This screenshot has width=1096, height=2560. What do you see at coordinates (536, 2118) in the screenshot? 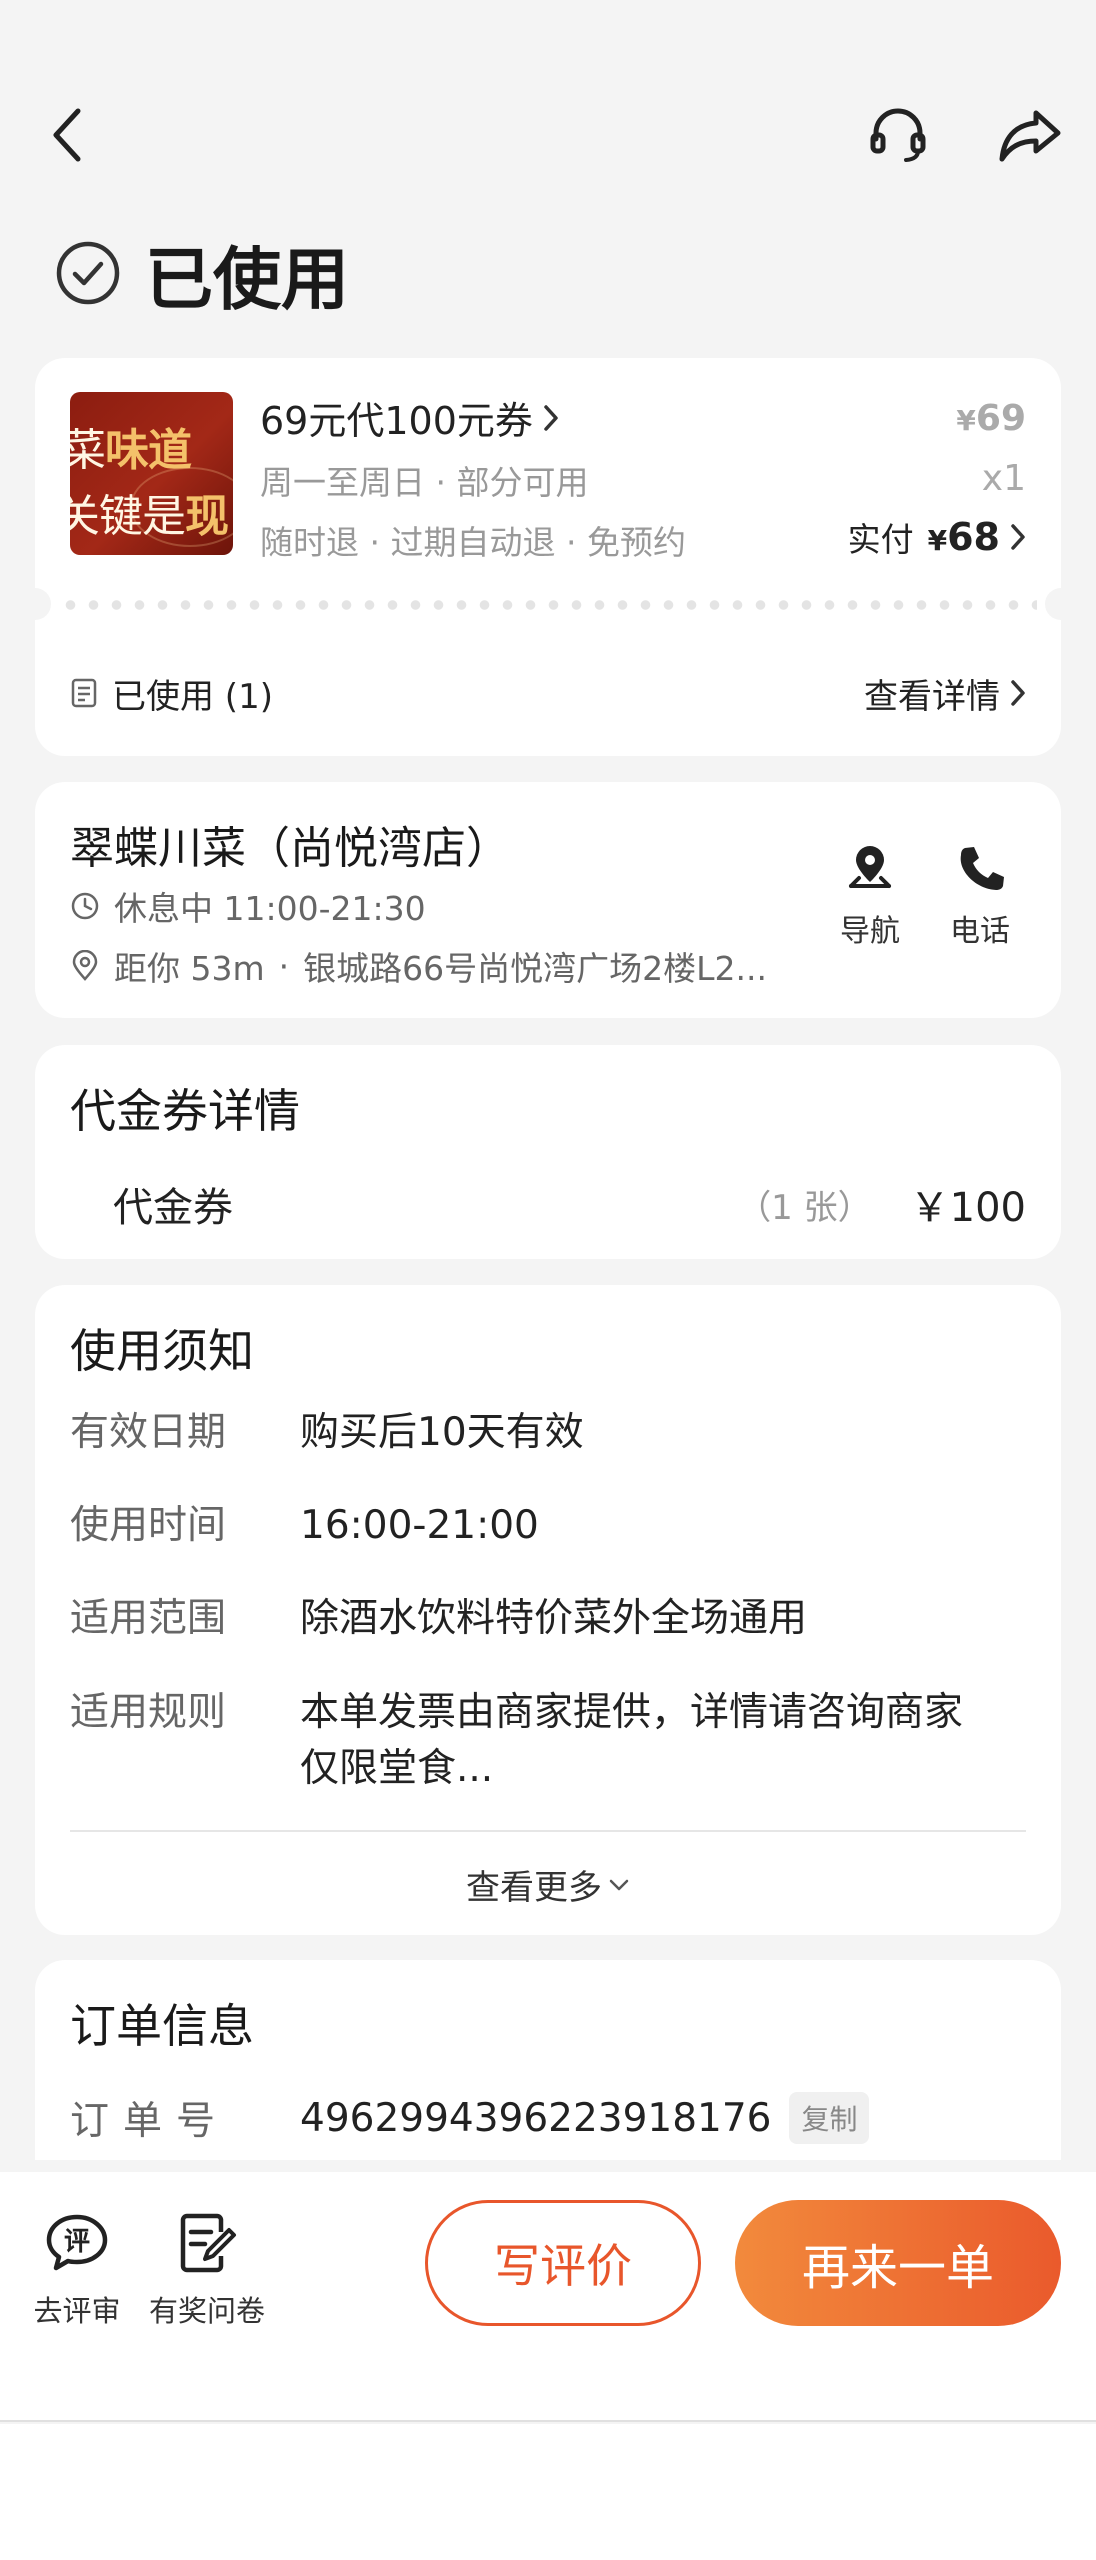
I see `order-number: 4962994396223918176` at bounding box center [536, 2118].